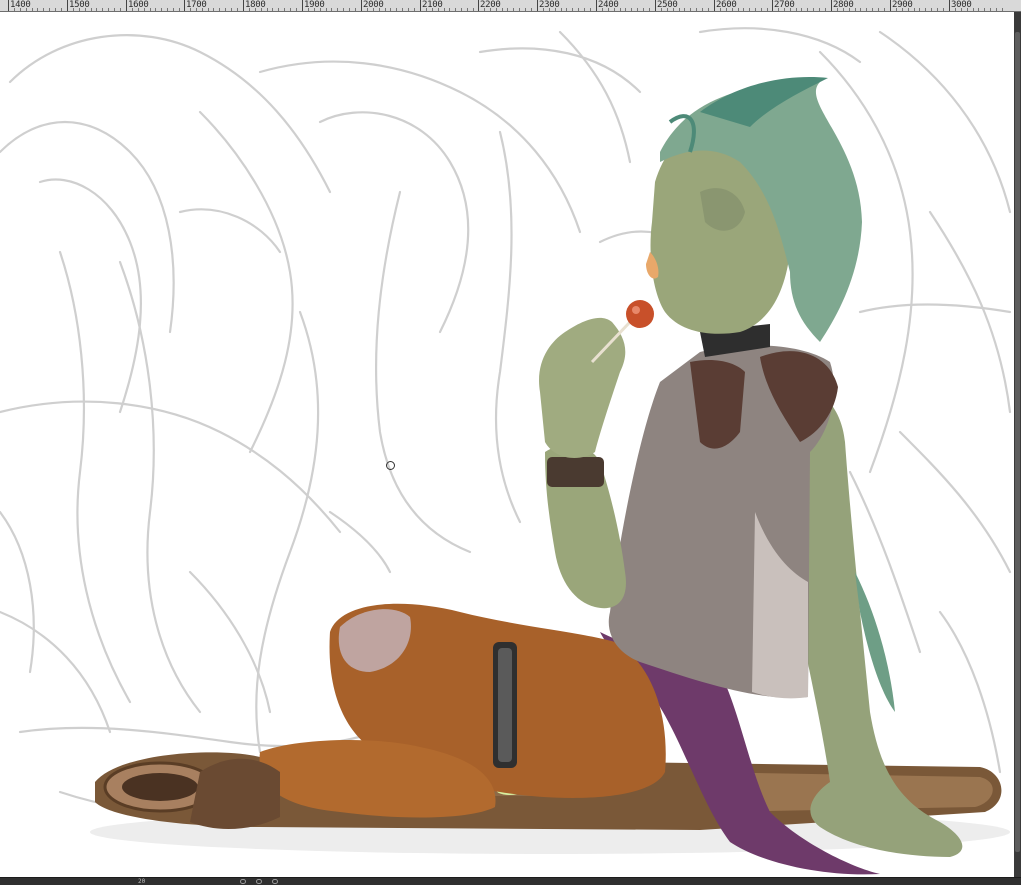 Image resolution: width=1021 pixels, height=885 pixels. Describe the element at coordinates (754, 209) in the screenshot. I see `head` at that location.